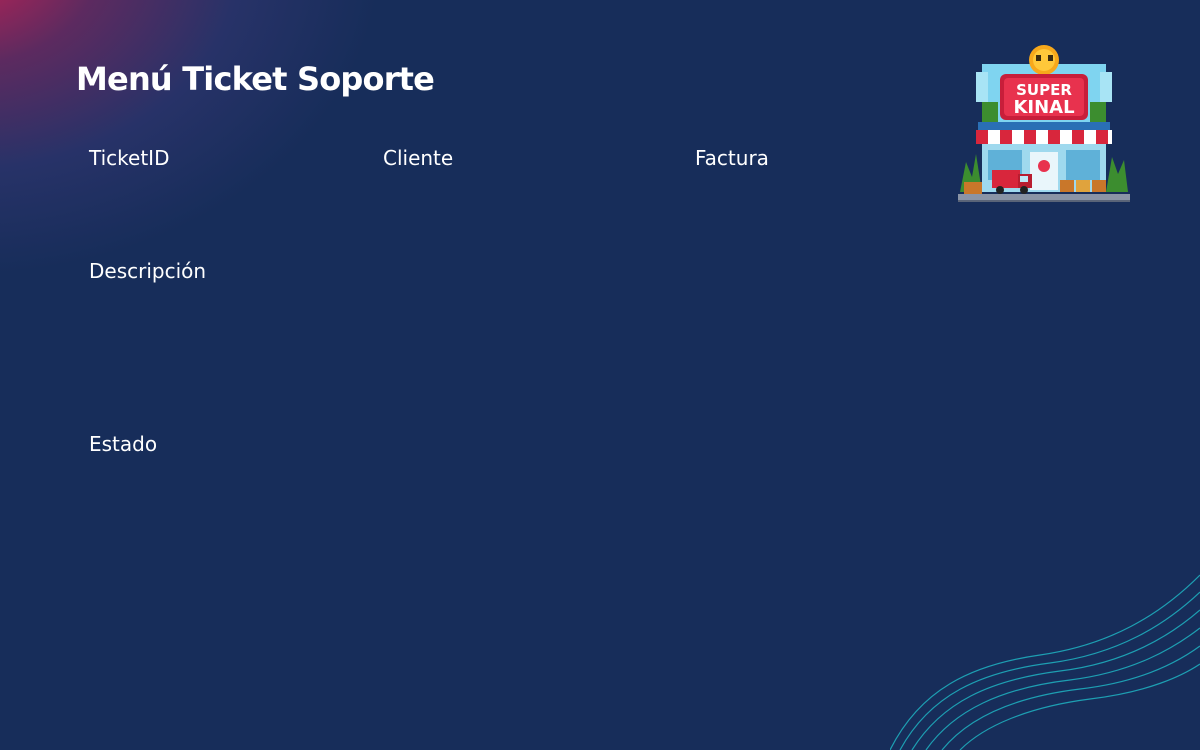 Image resolution: width=1200 pixels, height=750 pixels. Describe the element at coordinates (129, 158) in the screenshot. I see `ticket-id-label: TicketID` at that location.